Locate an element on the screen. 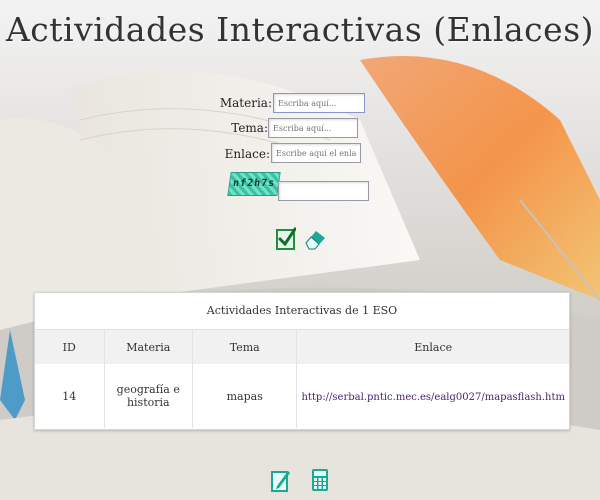 Image resolution: width=600 pixels, height=500 pixels. materia-input is located at coordinates (319, 103).